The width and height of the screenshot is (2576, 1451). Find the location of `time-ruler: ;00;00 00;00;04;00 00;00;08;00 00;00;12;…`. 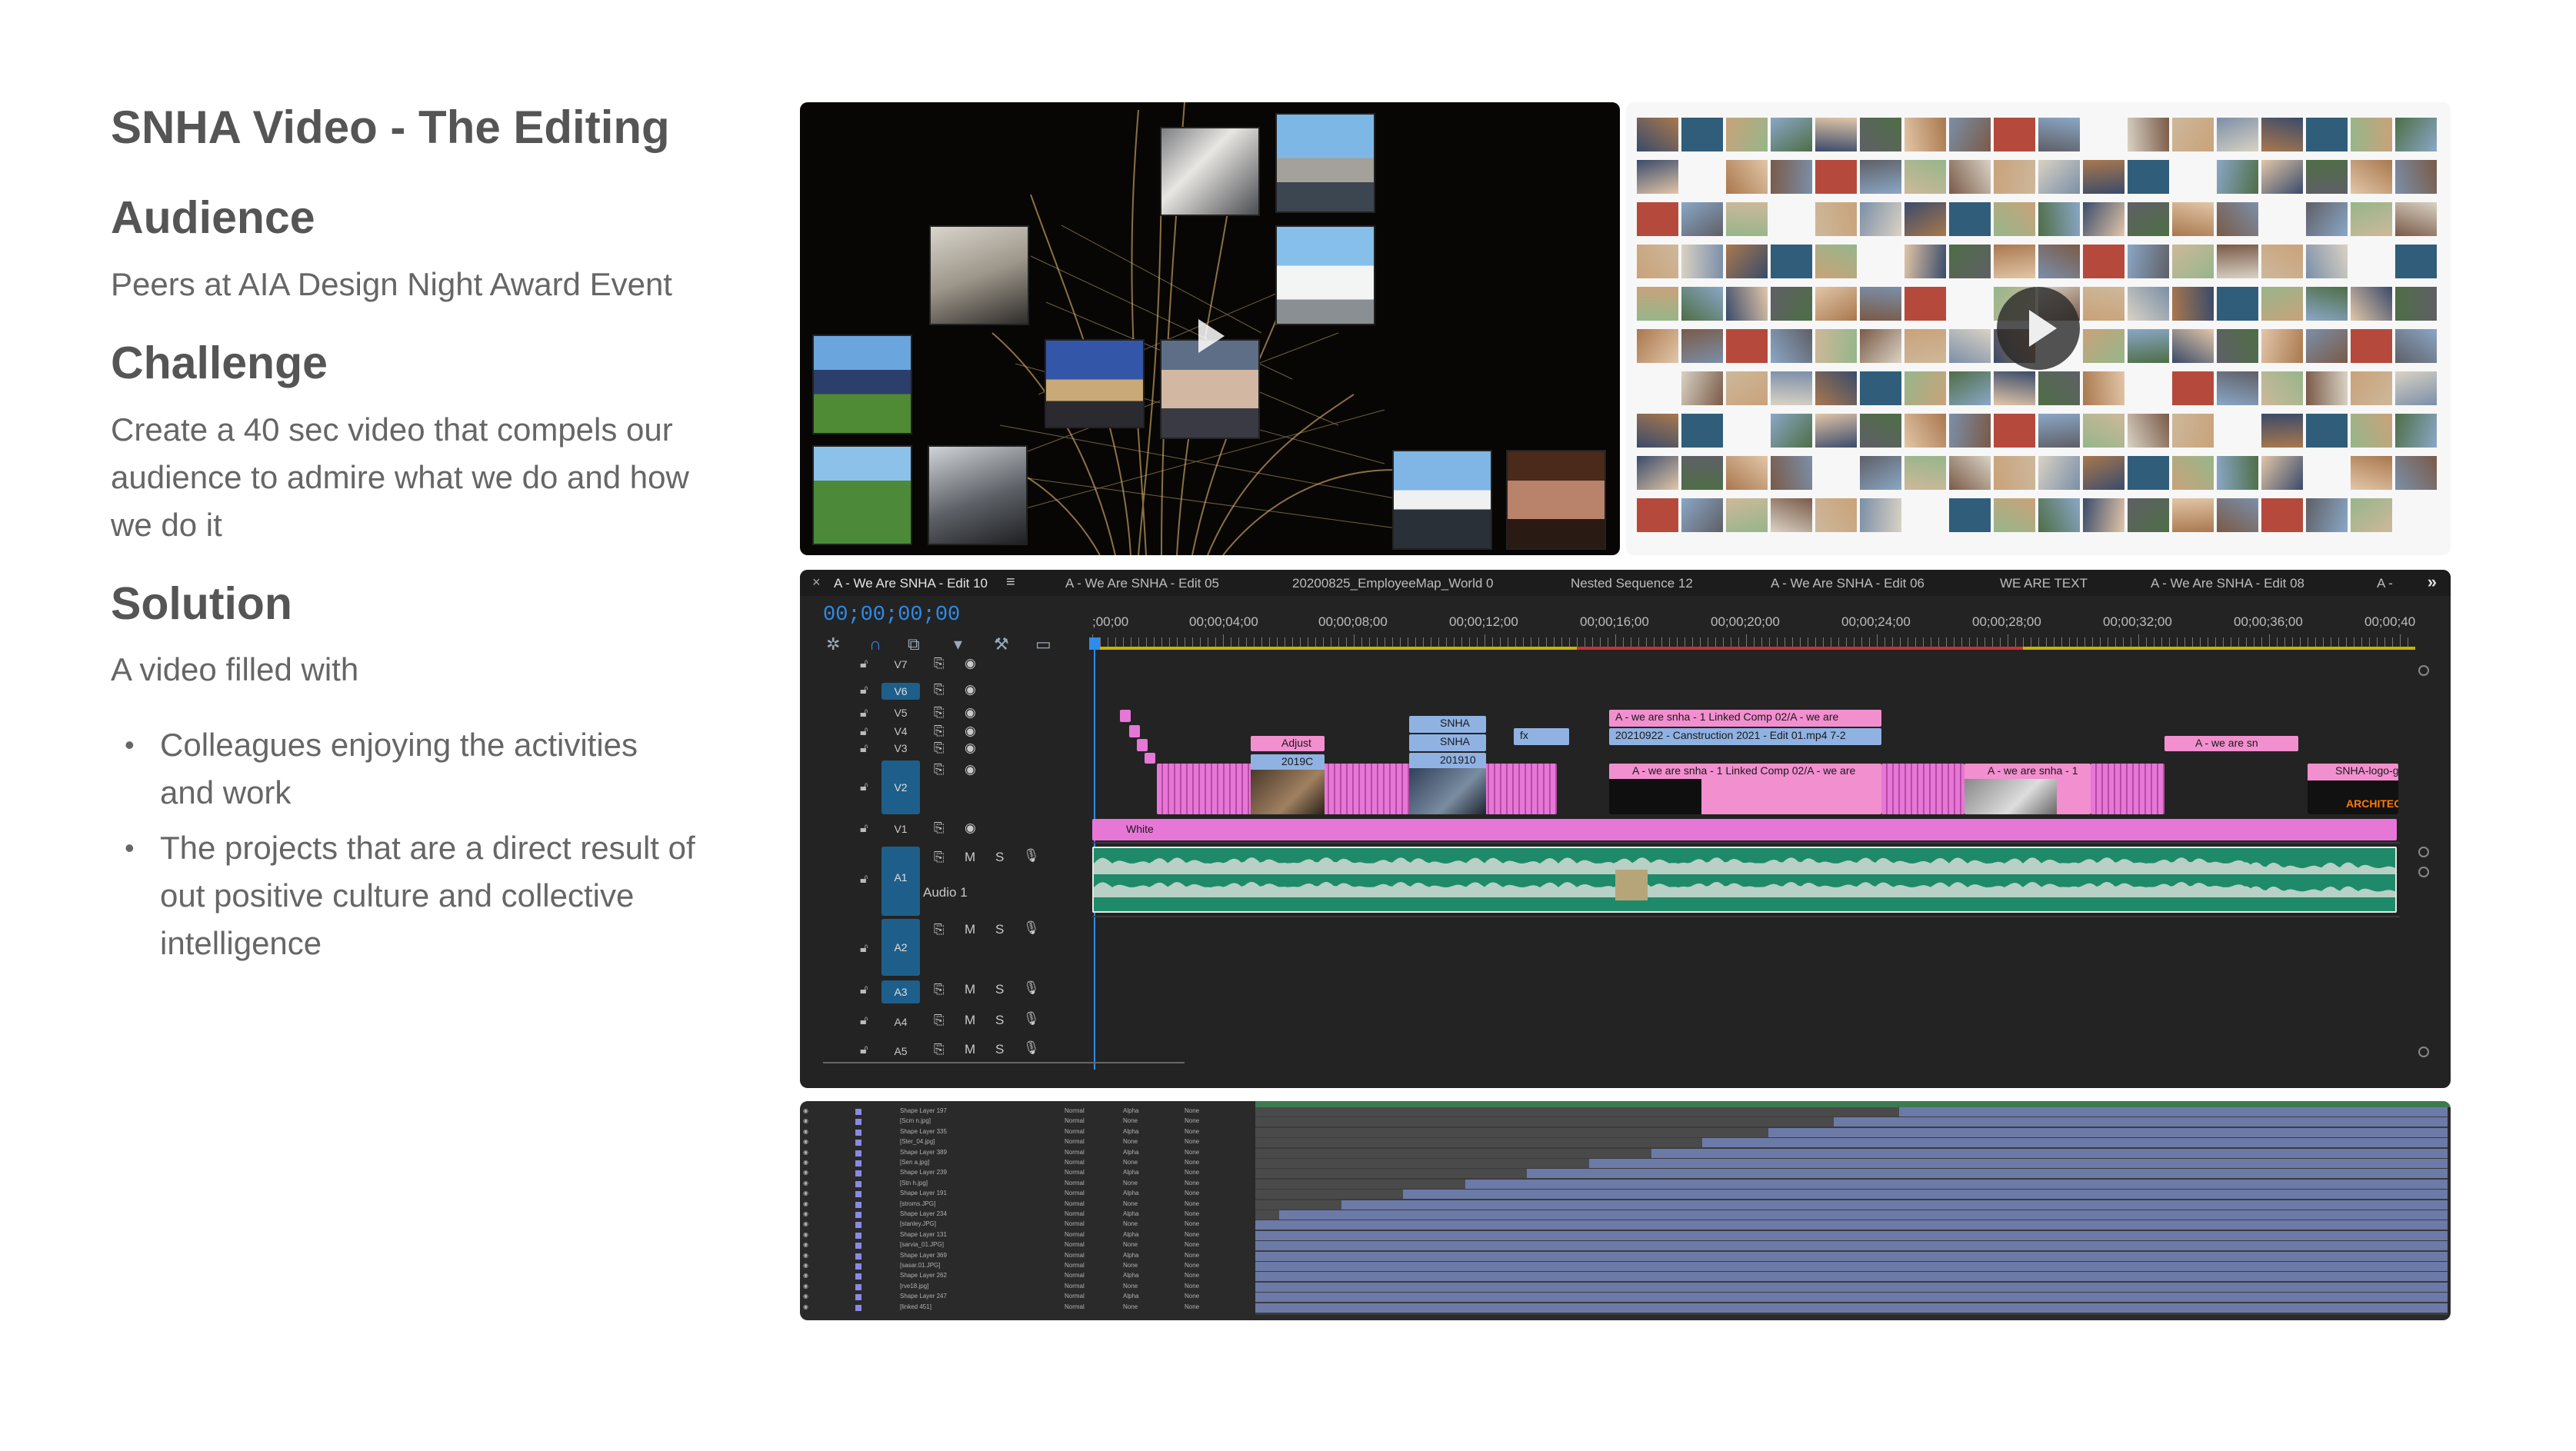

time-ruler: ;00;00 00;00;04;00 00;00;08;00 00;00;12;… is located at coordinates (1769, 623).